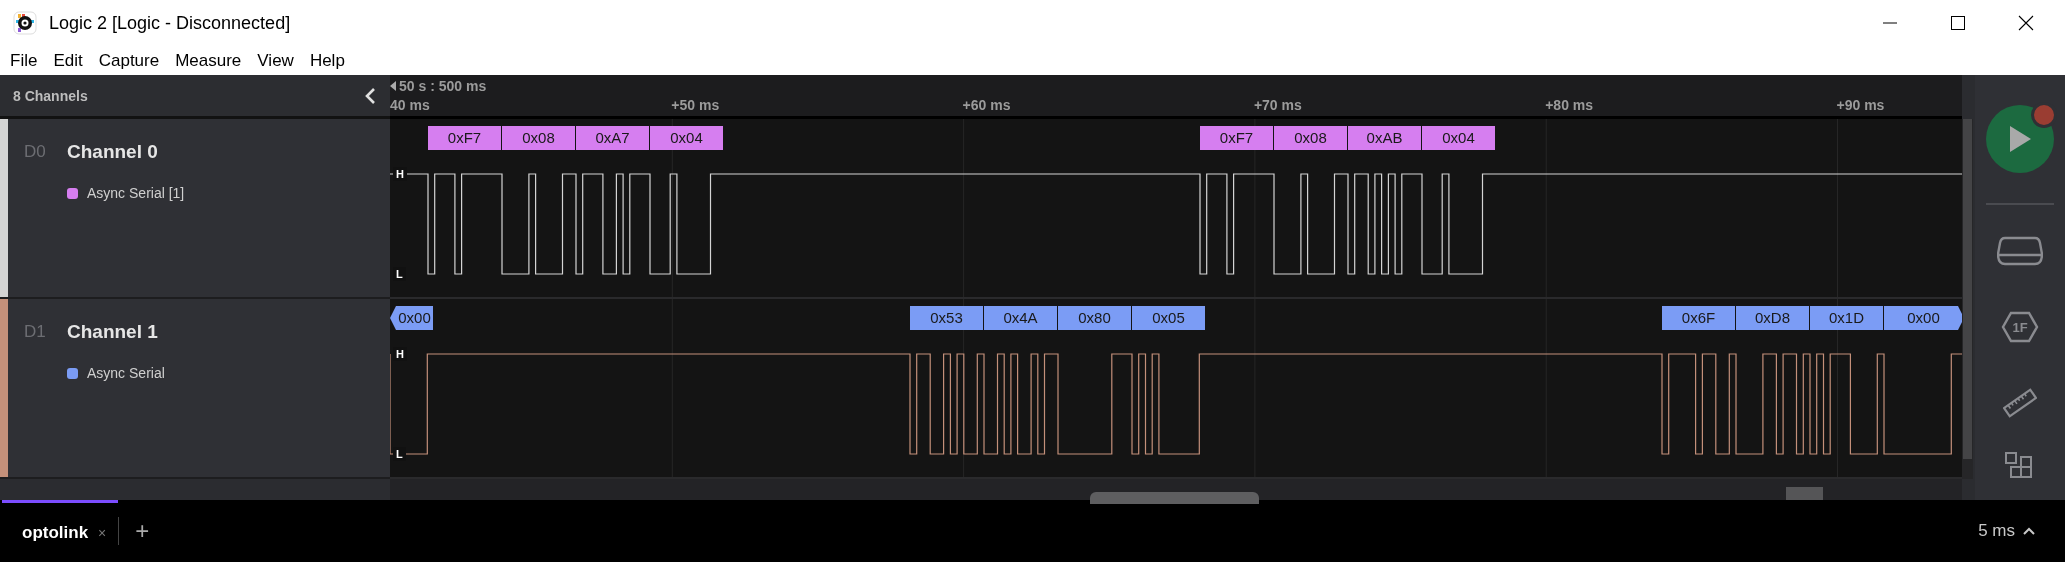 The height and width of the screenshot is (562, 2065). I want to click on maximize-icon, so click(1958, 23).